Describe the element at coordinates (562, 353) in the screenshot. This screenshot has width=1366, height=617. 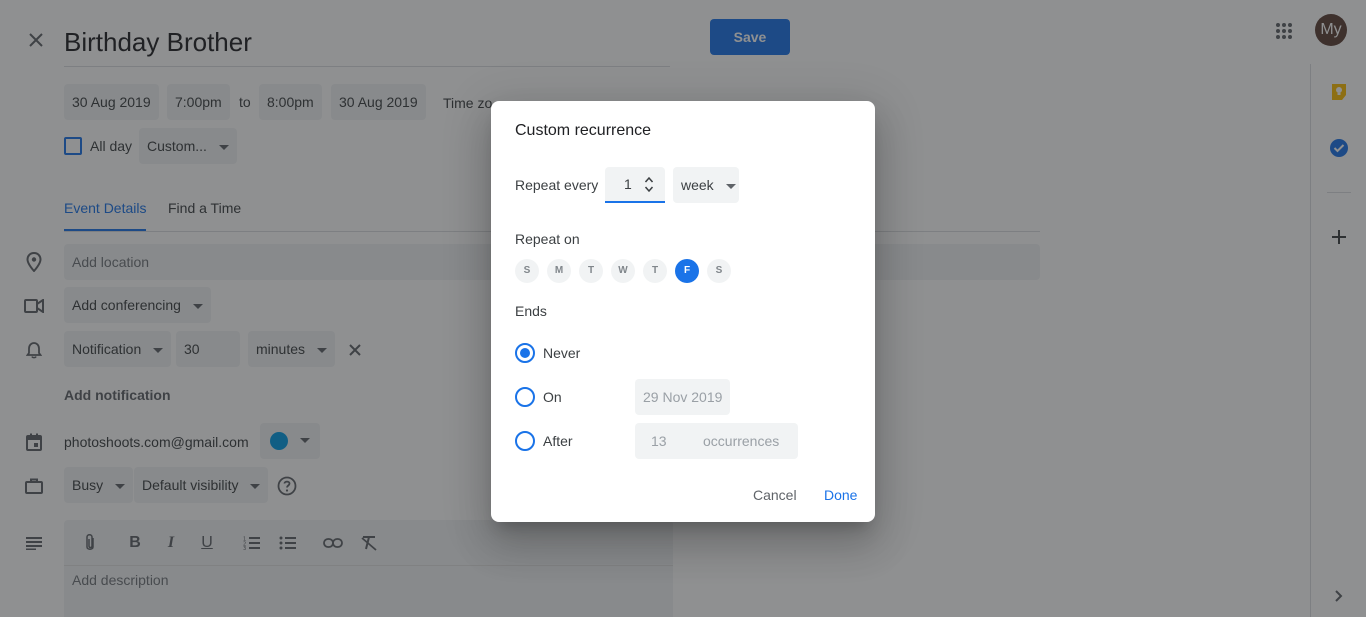
I see `ends-never-label: Never` at that location.